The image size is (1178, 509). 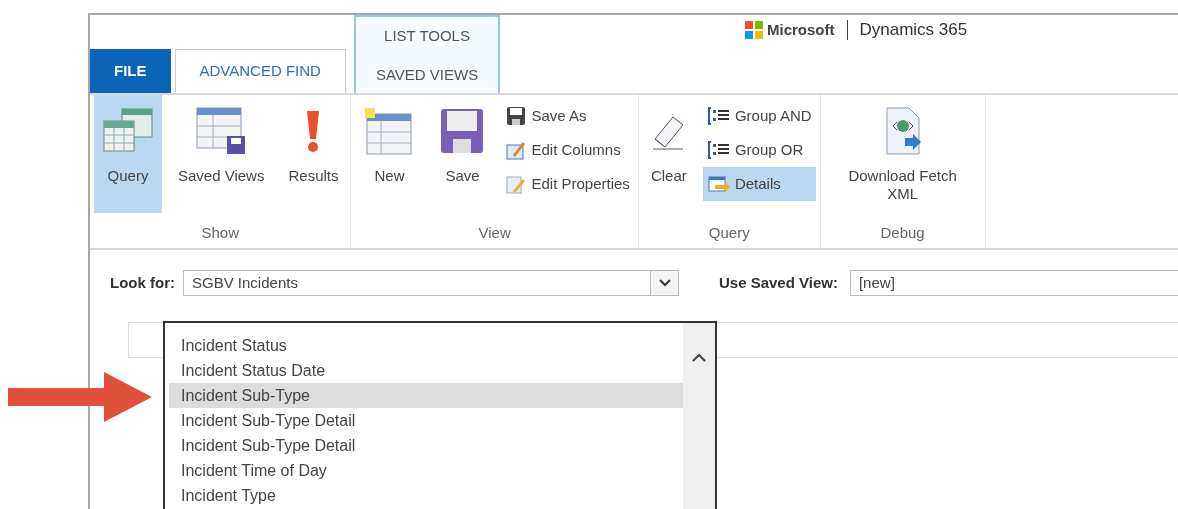 What do you see at coordinates (902, 232) in the screenshot?
I see `group-label: Debug` at bounding box center [902, 232].